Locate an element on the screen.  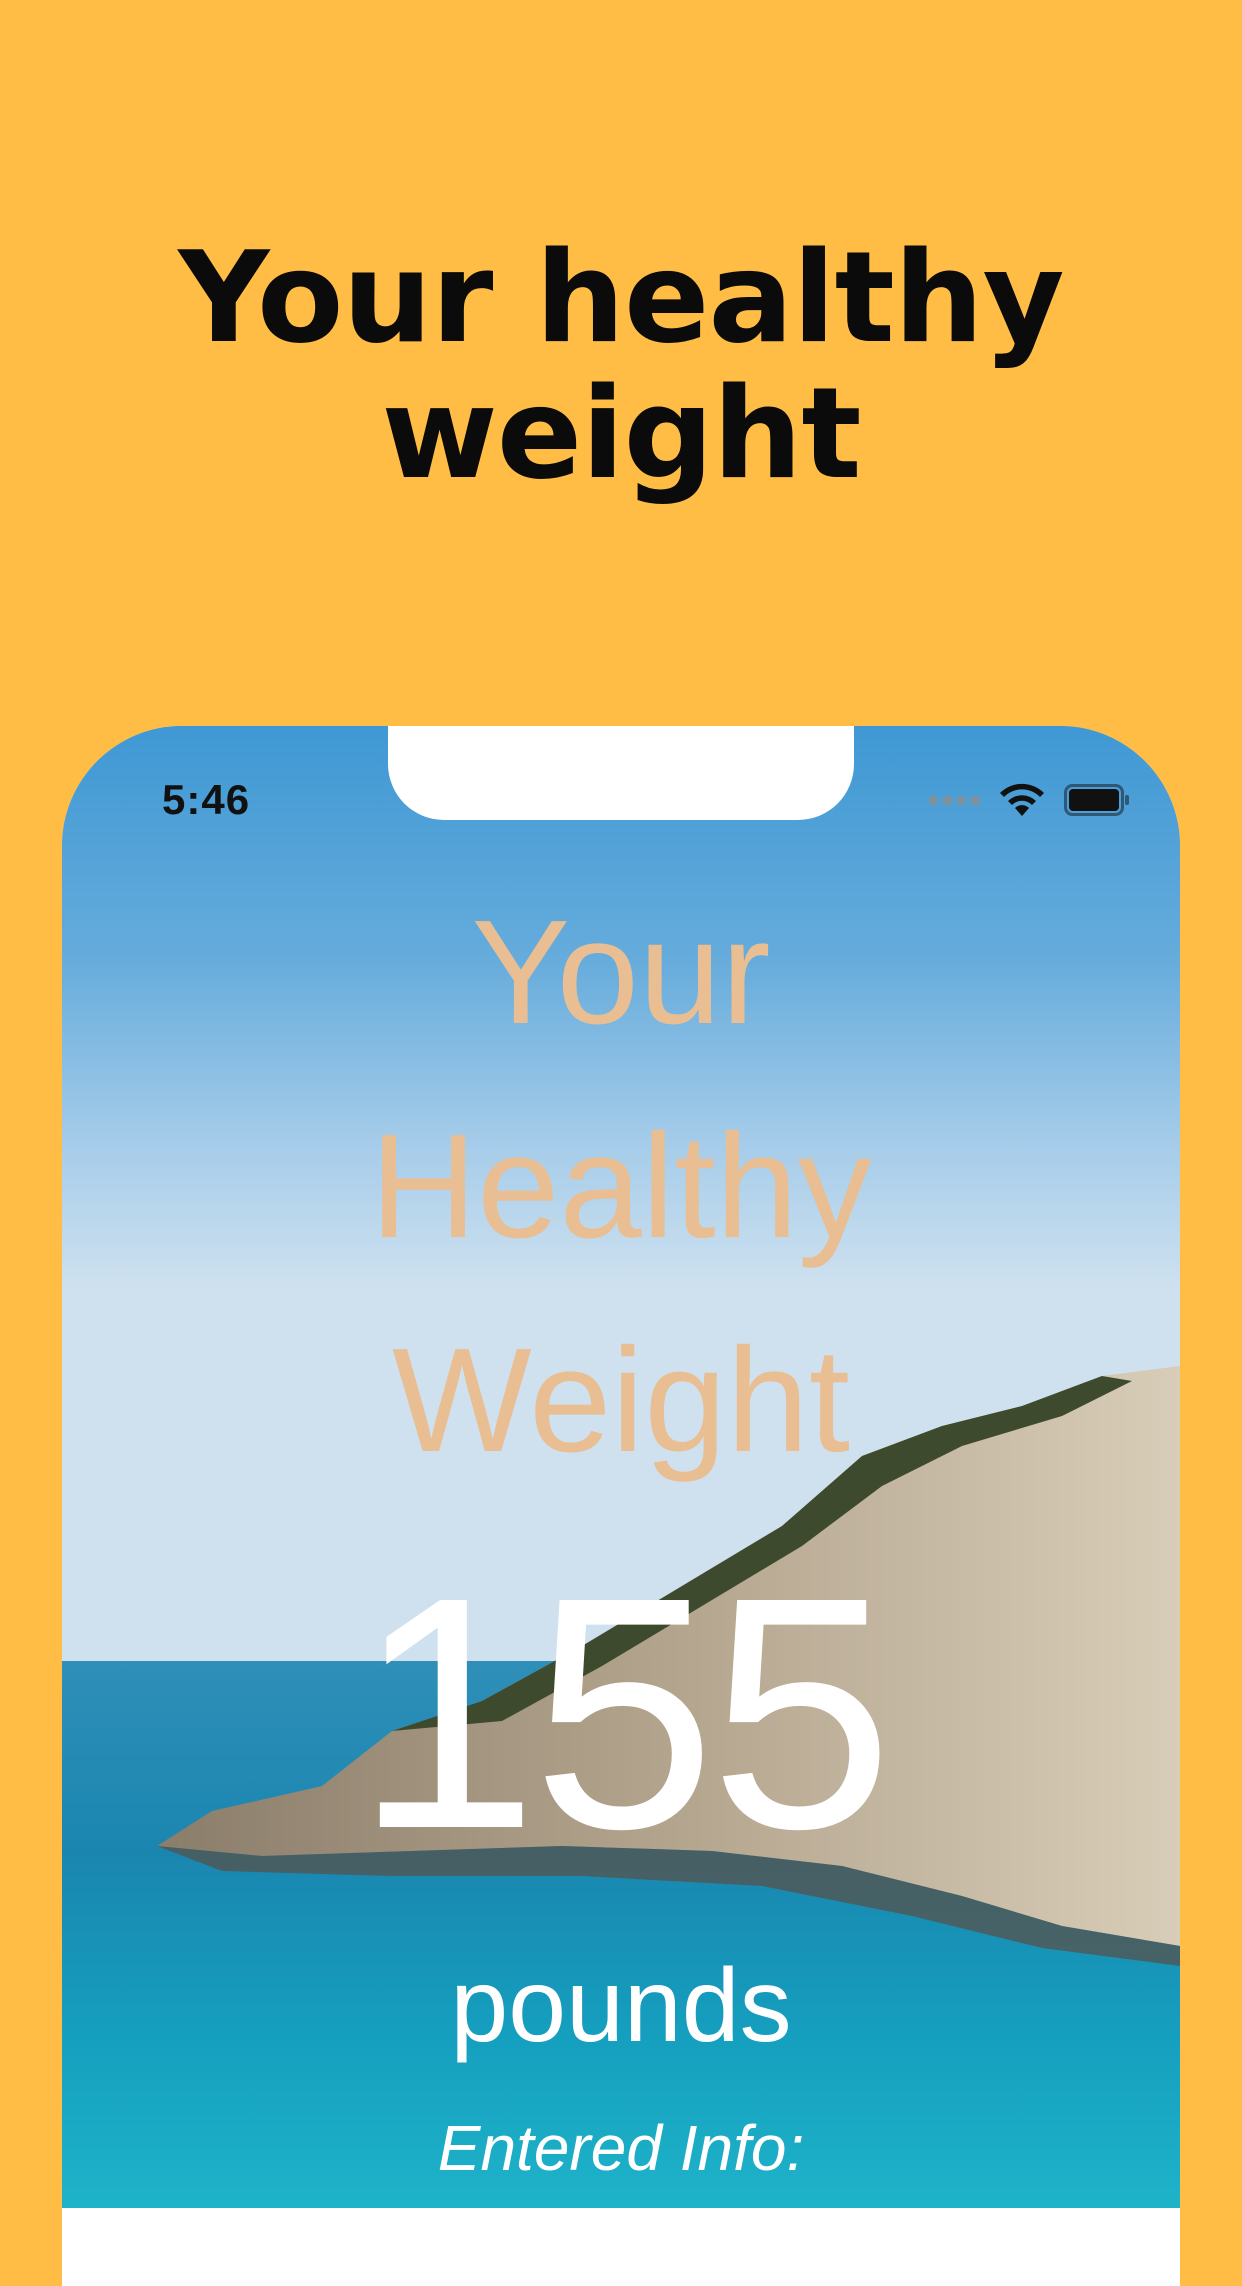
screen-title-line-2: Healthy is located at coordinates (621, 1186).